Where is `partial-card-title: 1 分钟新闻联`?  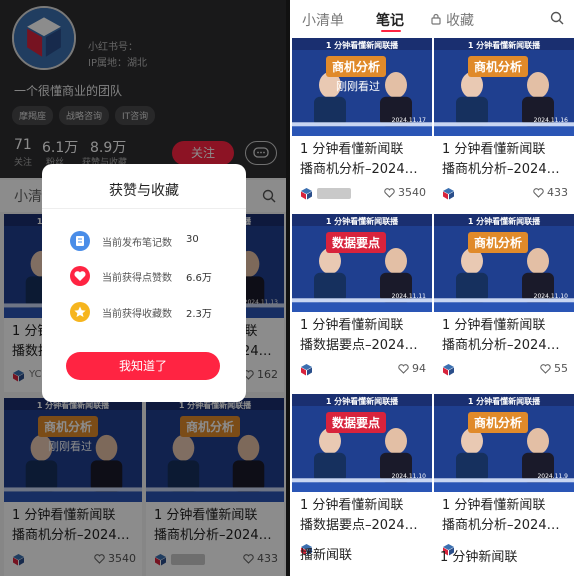 partial-card-title: 1 分钟新闻联 is located at coordinates (479, 557).